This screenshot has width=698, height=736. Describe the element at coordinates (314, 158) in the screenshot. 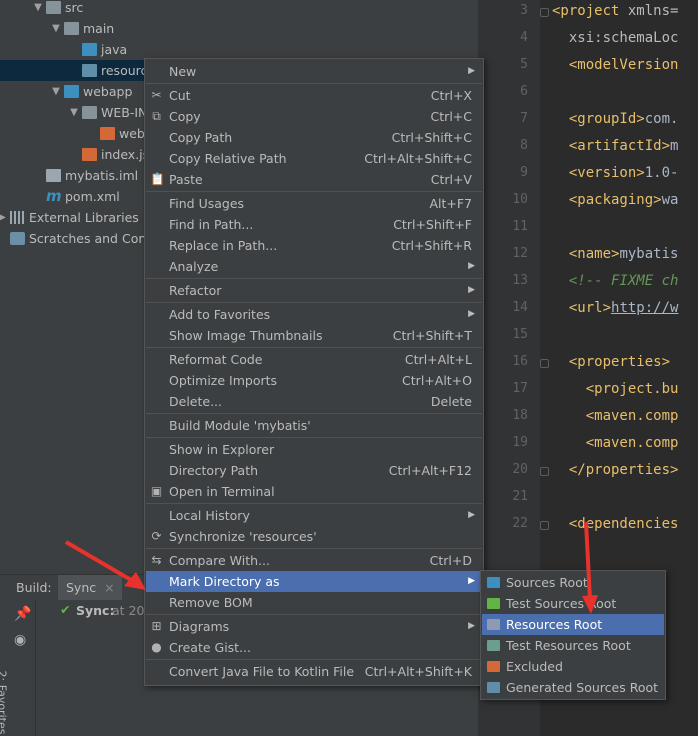

I see `menu-item-copy-relative-path: Copy Relative Path Ctrl+Alt+Shift+C` at that location.